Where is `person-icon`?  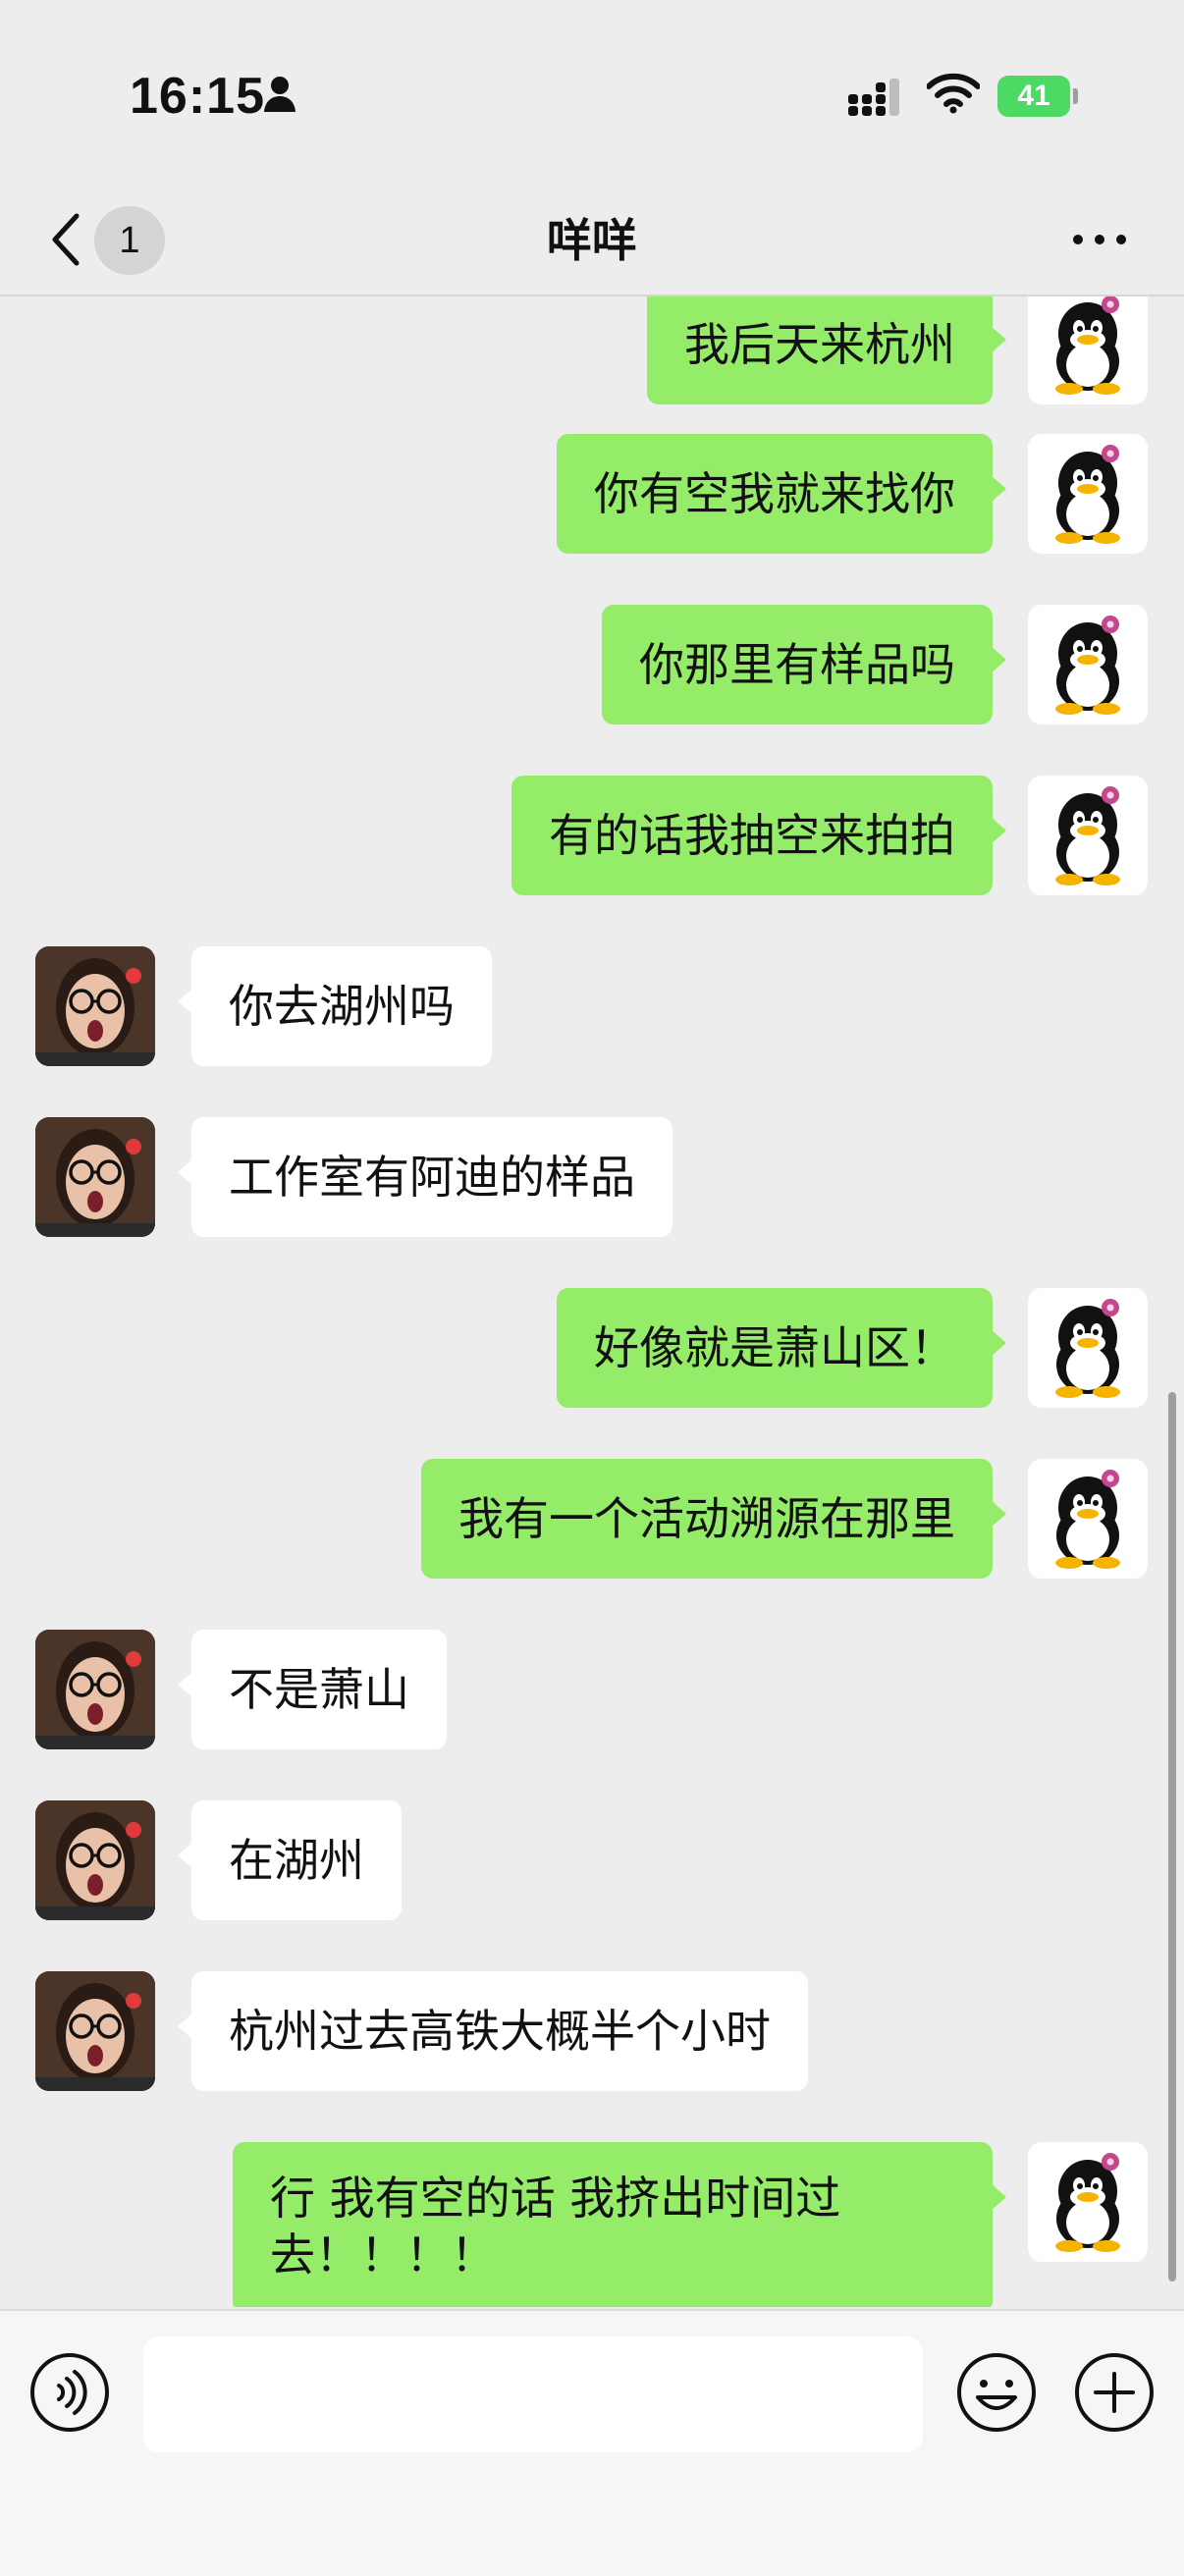 person-icon is located at coordinates (280, 94).